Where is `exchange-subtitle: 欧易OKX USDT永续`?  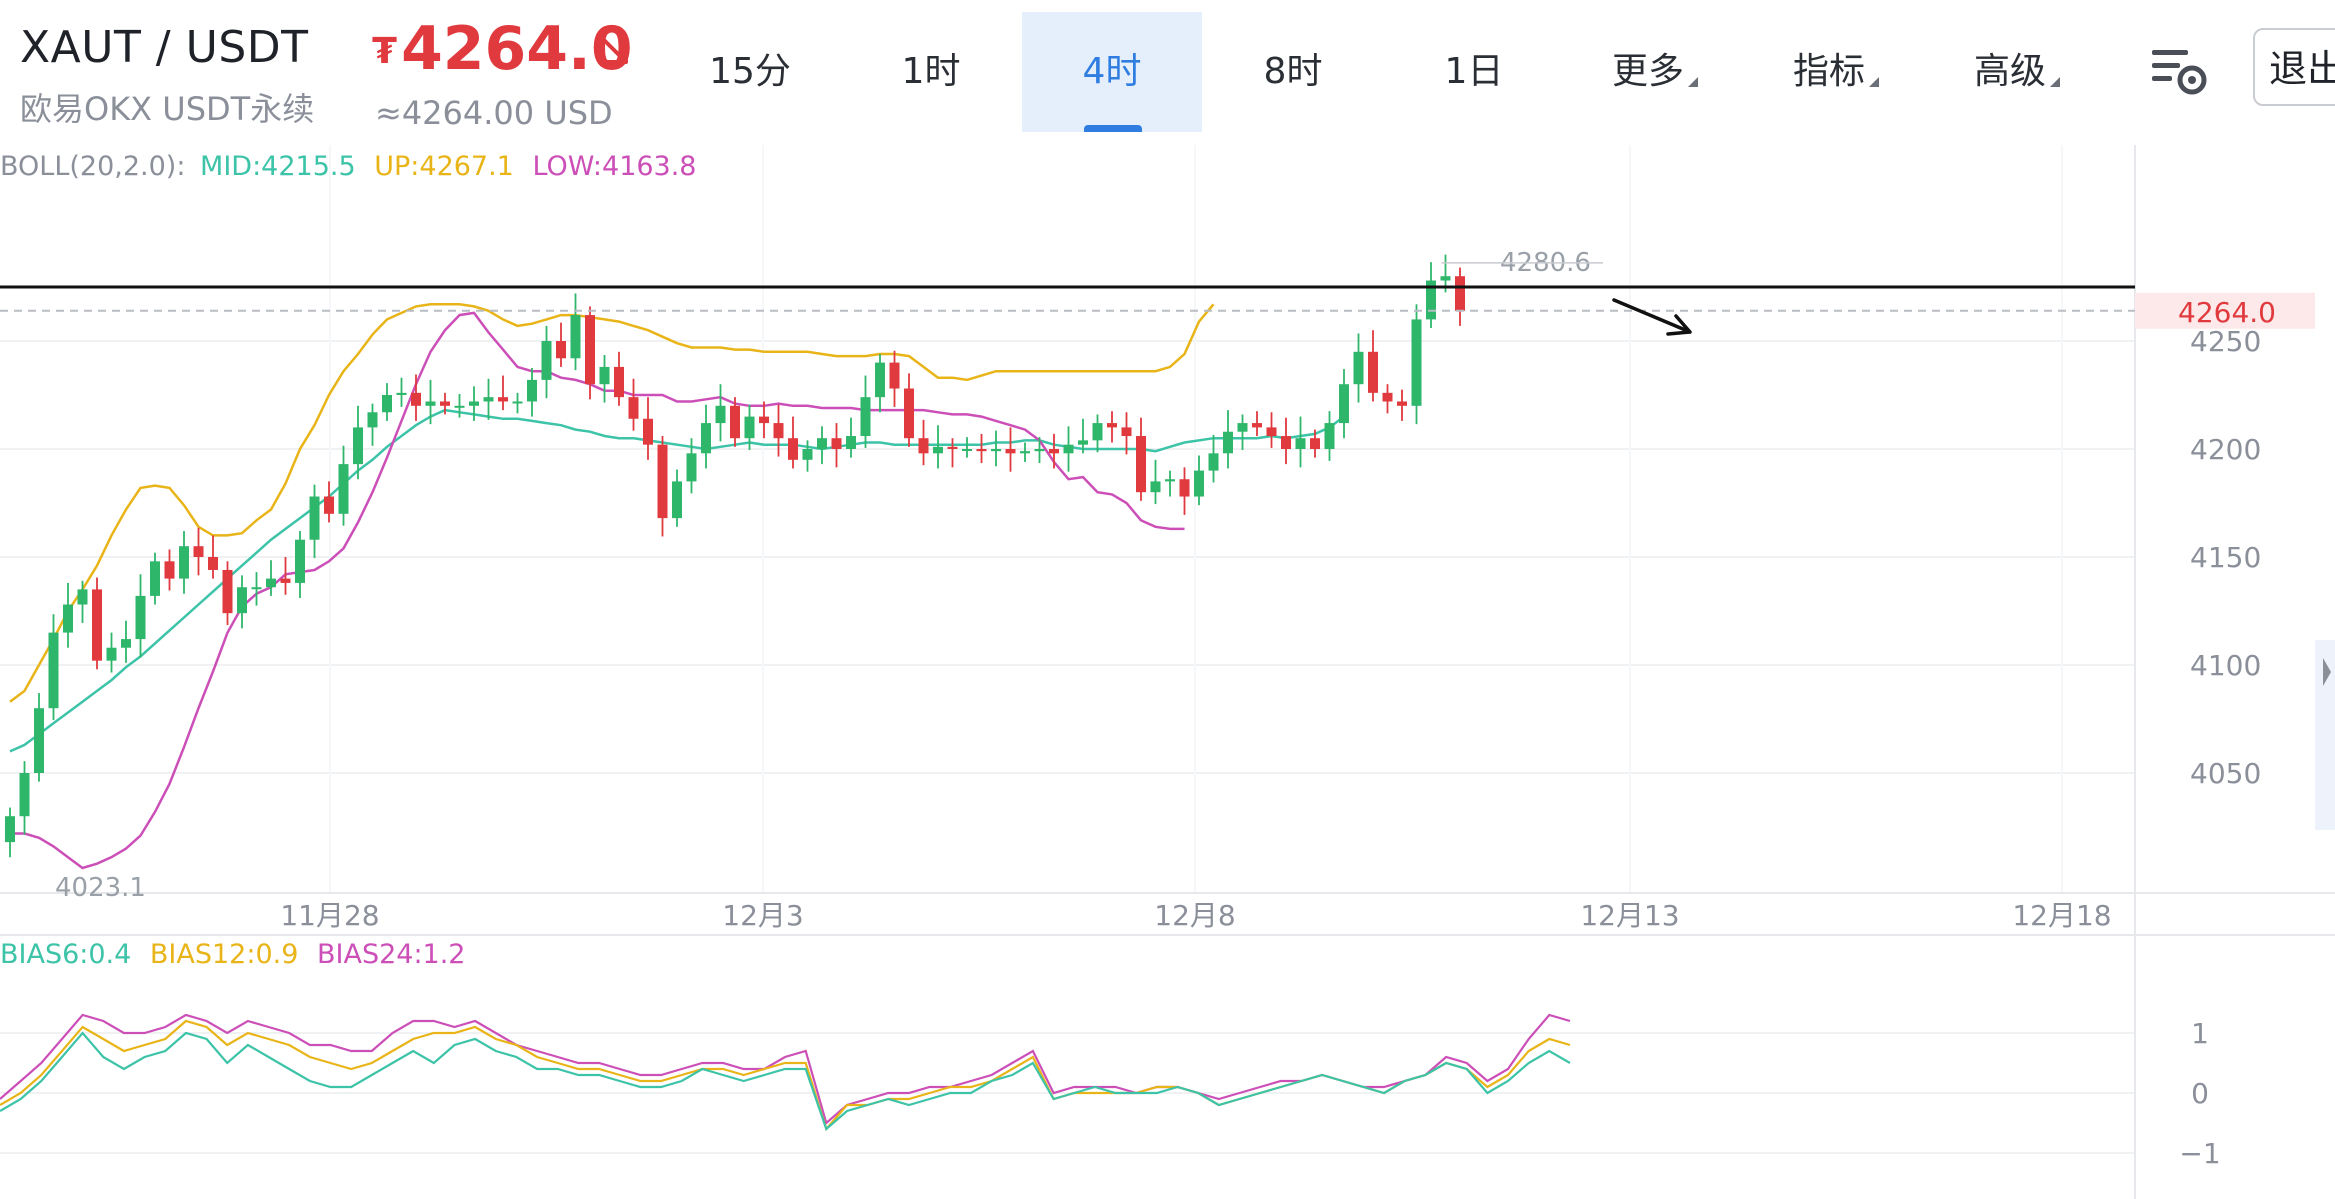 exchange-subtitle: 欧易OKX USDT永续 is located at coordinates (167, 109).